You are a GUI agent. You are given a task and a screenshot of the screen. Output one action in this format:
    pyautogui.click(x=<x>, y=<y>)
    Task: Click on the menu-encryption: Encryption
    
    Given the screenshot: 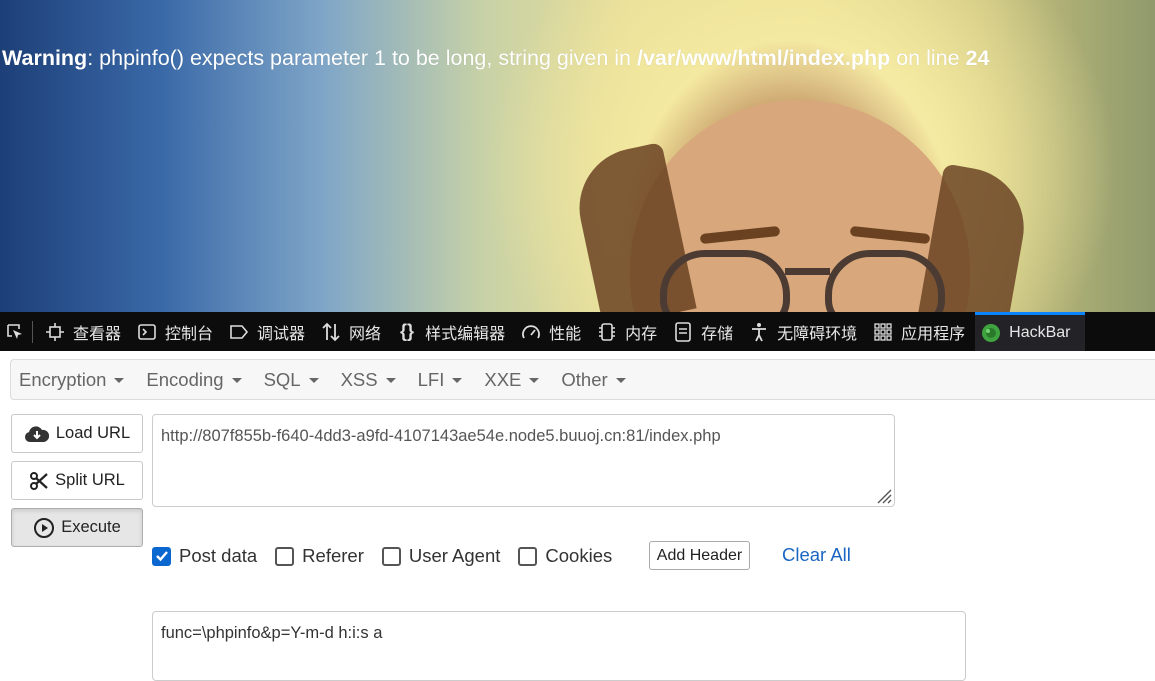 What is the action you would take?
    pyautogui.click(x=72, y=379)
    